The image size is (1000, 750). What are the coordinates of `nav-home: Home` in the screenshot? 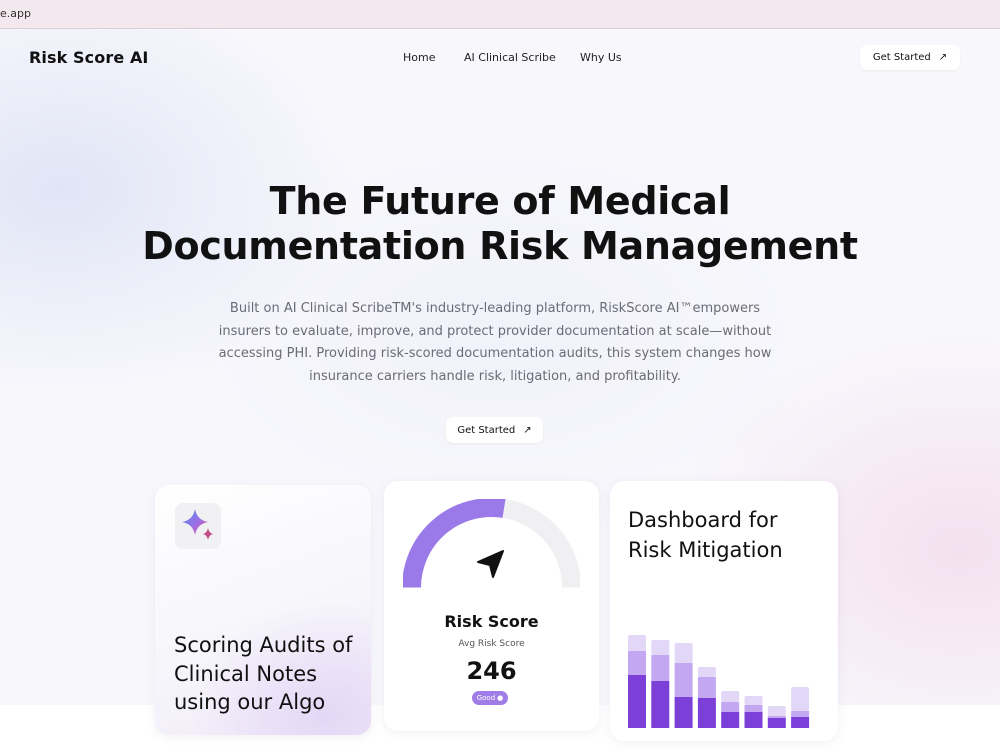 It's located at (419, 57).